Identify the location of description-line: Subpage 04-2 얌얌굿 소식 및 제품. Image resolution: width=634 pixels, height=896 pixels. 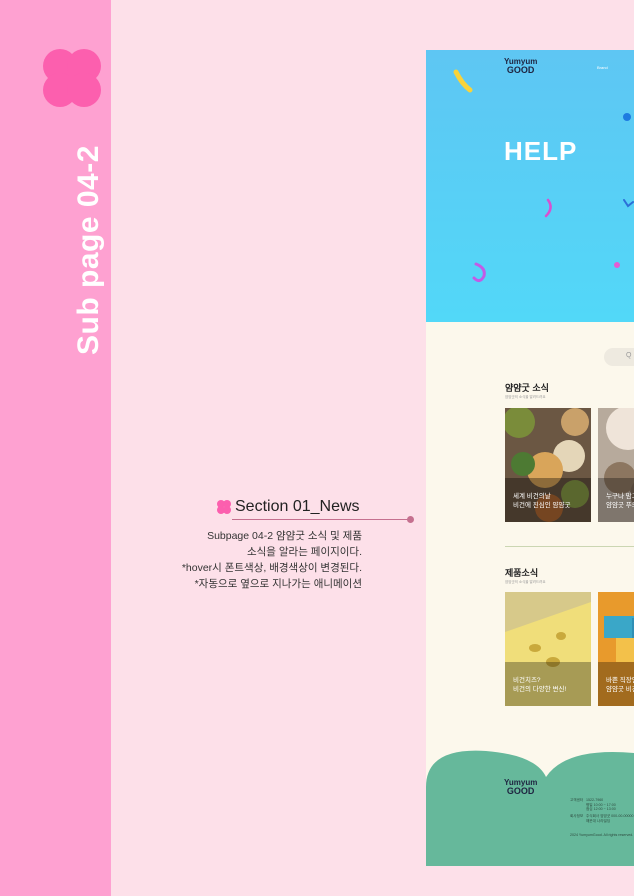
(284, 536).